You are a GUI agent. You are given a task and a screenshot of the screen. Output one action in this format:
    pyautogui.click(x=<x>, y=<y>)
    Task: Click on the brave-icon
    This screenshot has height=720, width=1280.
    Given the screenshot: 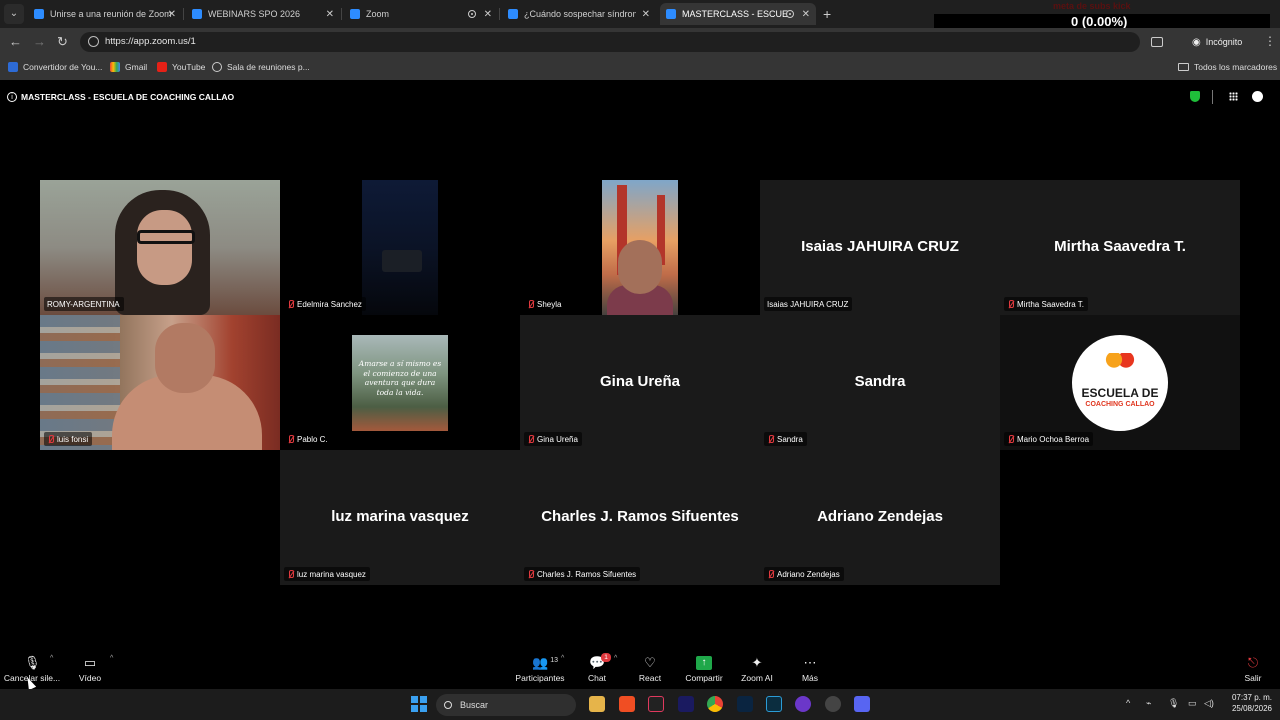 What is the action you would take?
    pyautogui.click(x=627, y=704)
    